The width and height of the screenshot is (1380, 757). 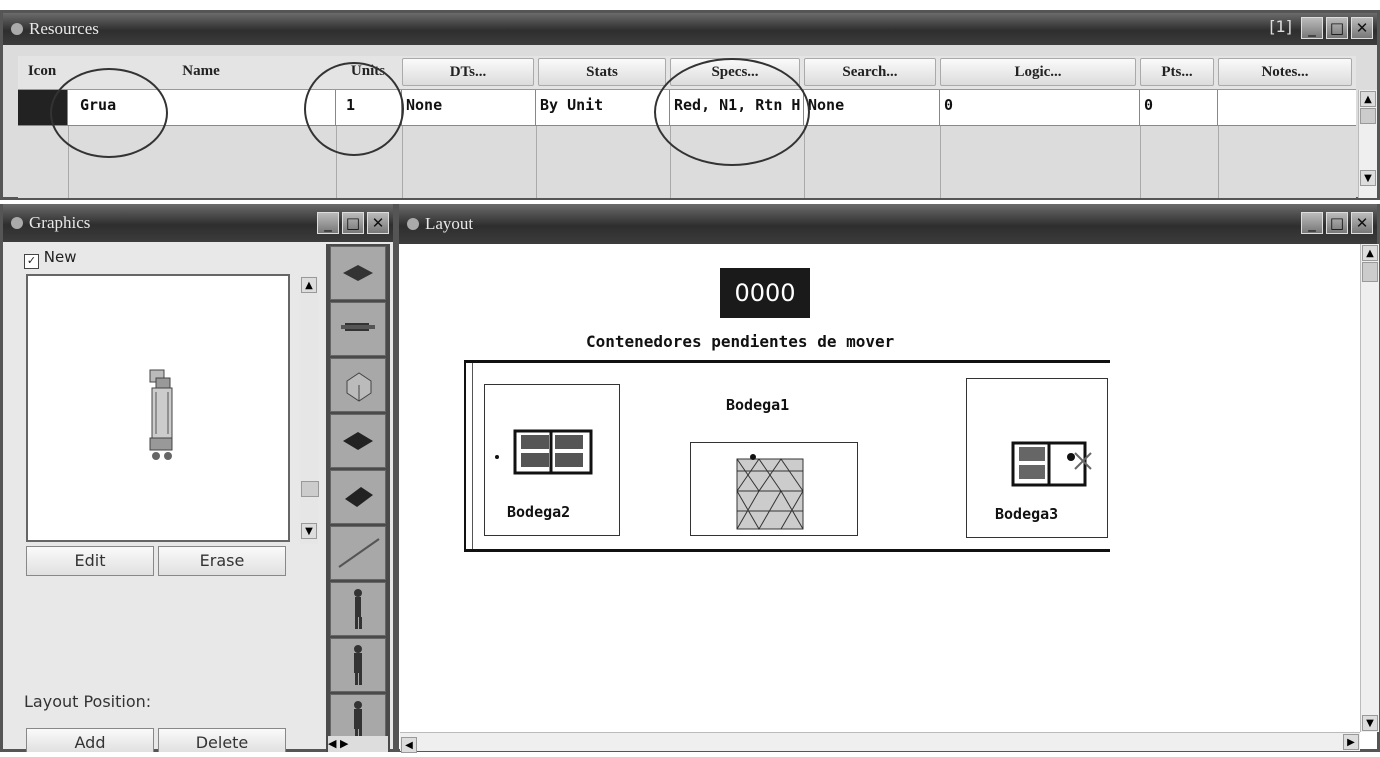 I want to click on bodega3-label: Bodega3, so click(x=1027, y=514).